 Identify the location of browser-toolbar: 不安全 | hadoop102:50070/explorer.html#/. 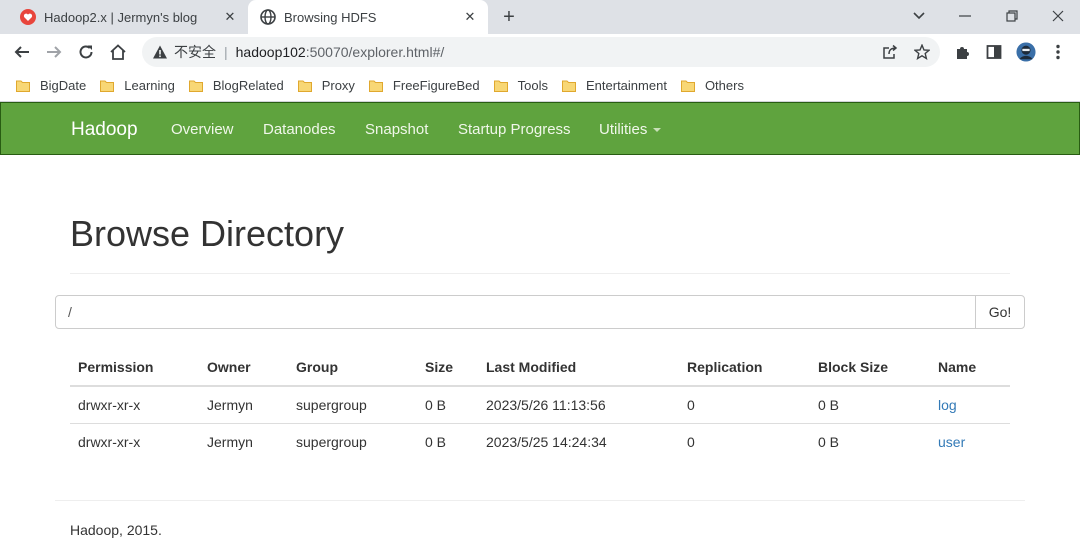
(540, 52).